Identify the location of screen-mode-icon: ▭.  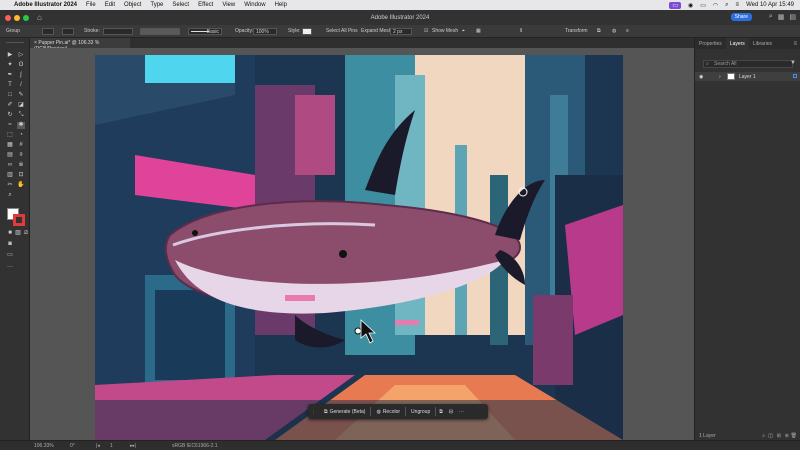
(10, 255).